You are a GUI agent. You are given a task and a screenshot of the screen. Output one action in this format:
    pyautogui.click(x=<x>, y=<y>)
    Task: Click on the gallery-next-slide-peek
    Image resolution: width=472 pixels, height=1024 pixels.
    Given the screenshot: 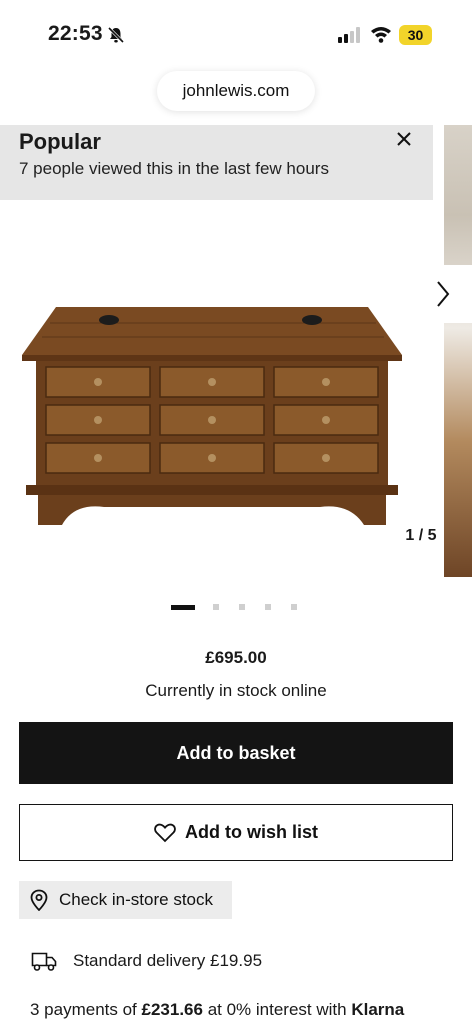 What is the action you would take?
    pyautogui.click(x=458, y=351)
    